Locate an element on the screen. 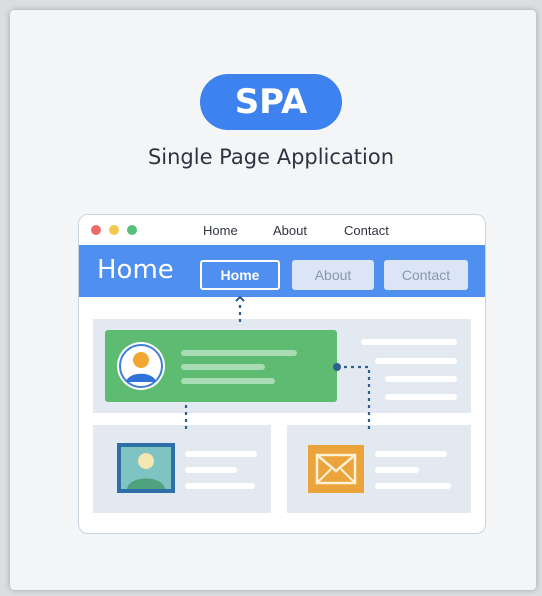  spa-badge-label: SPA is located at coordinates (271, 102).